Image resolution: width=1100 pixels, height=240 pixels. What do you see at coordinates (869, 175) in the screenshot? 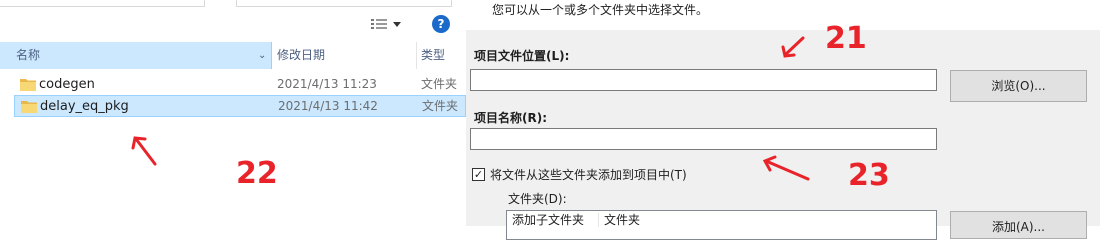
I see `annotation-number-23: 23` at bounding box center [869, 175].